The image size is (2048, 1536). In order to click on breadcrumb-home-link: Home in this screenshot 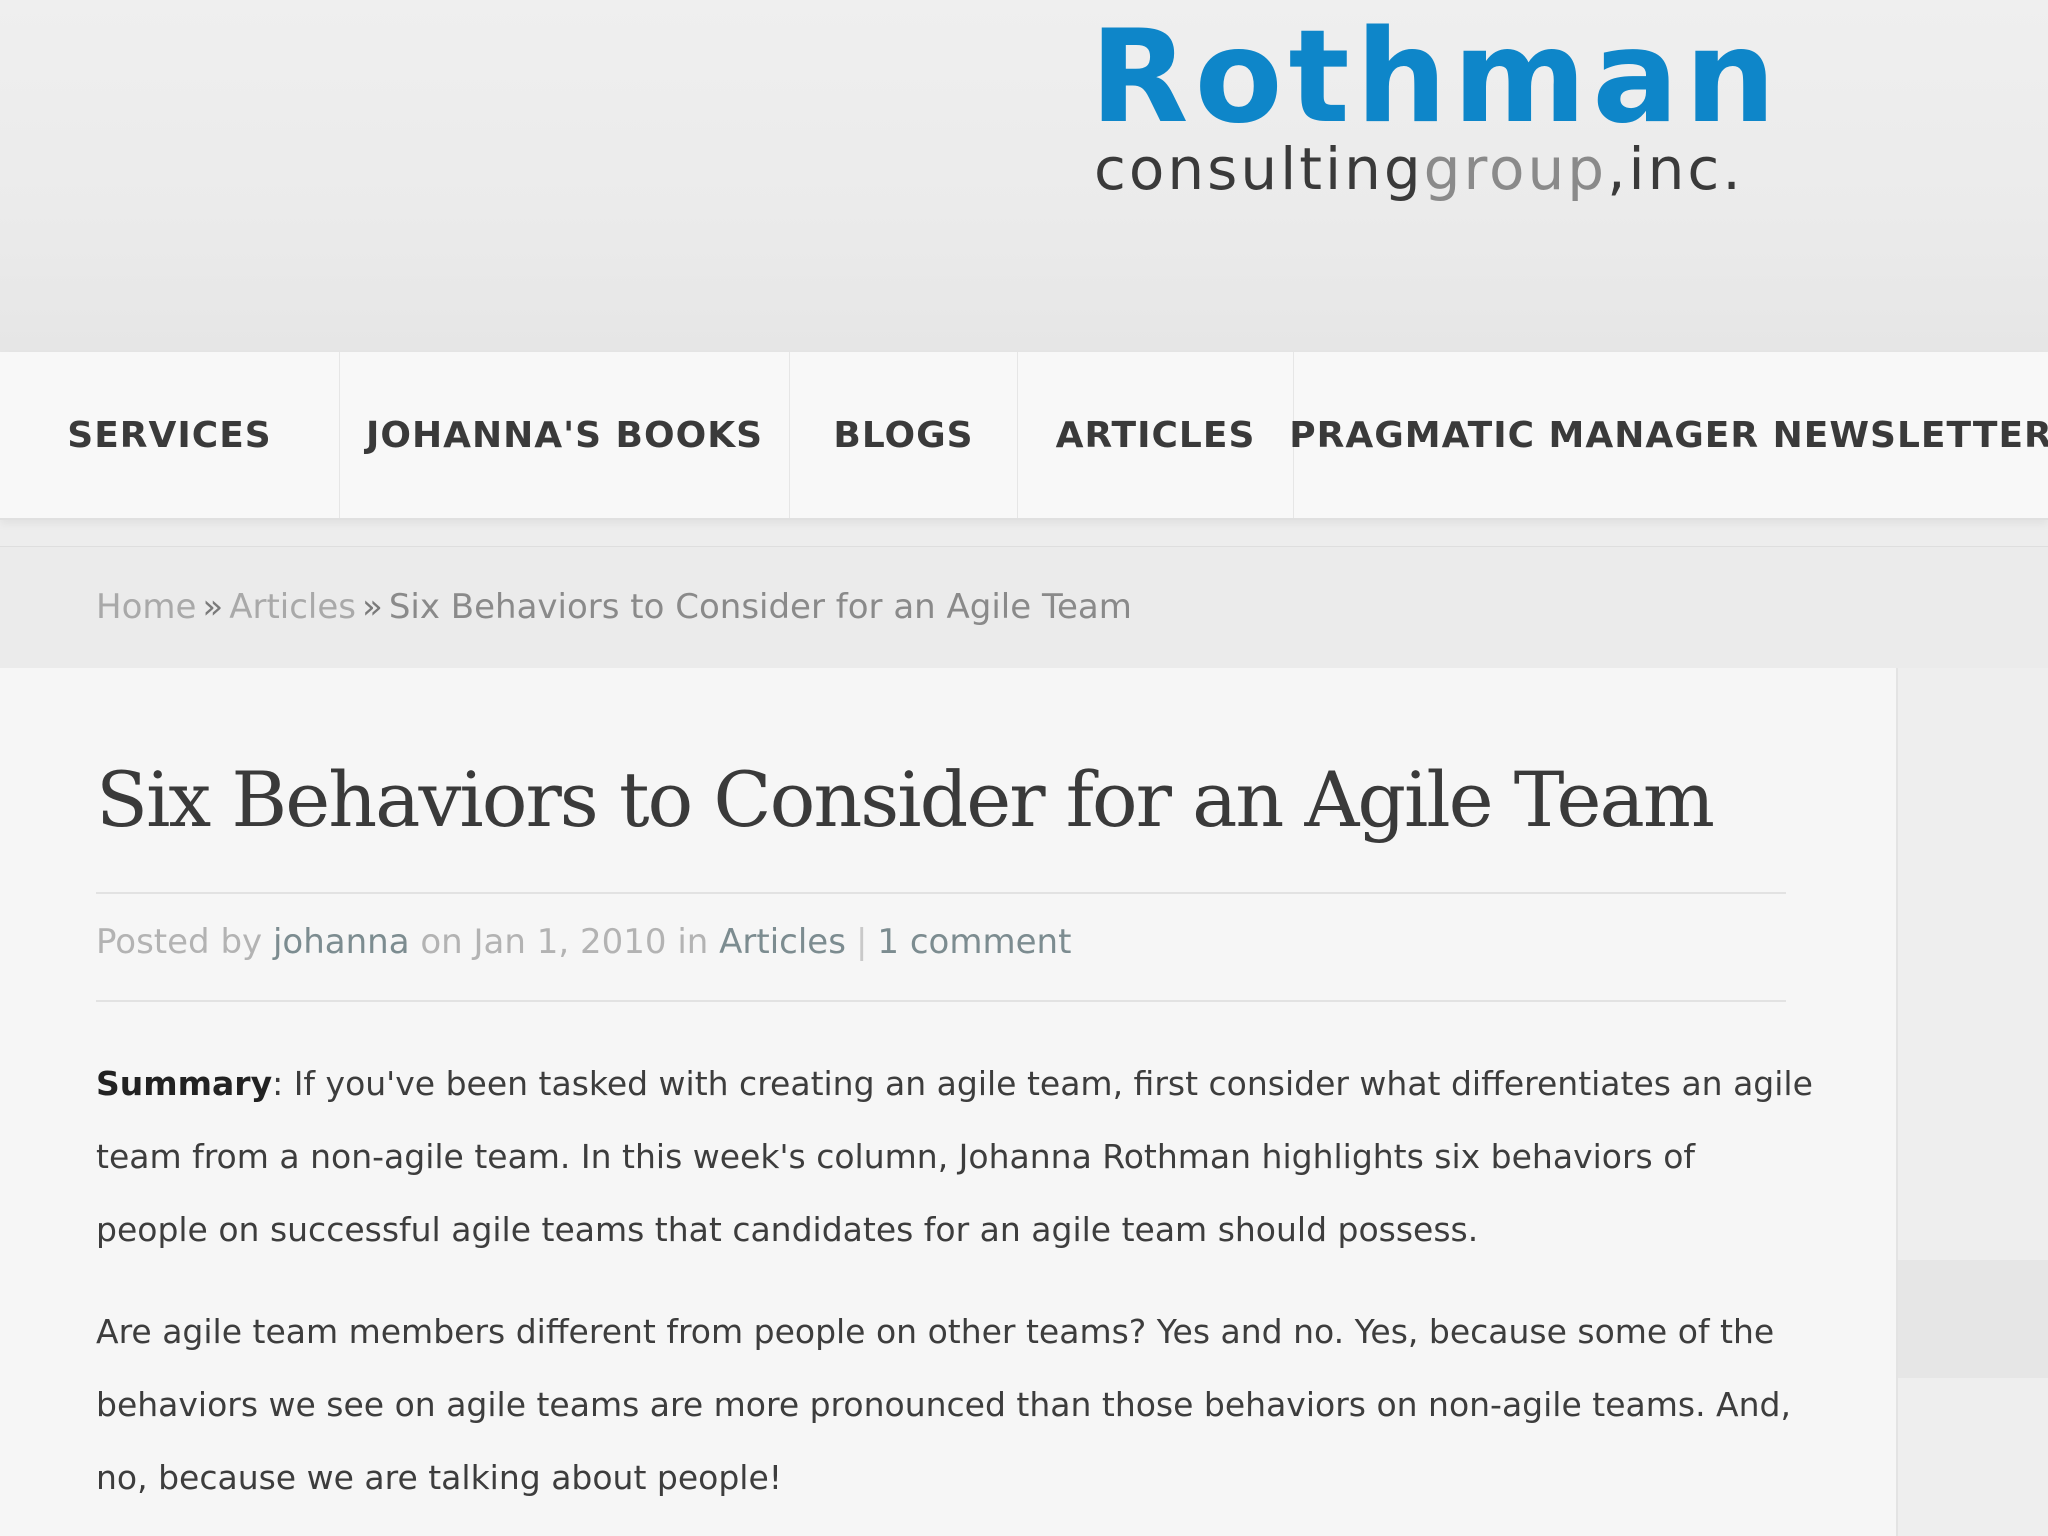, I will do `click(146, 607)`.